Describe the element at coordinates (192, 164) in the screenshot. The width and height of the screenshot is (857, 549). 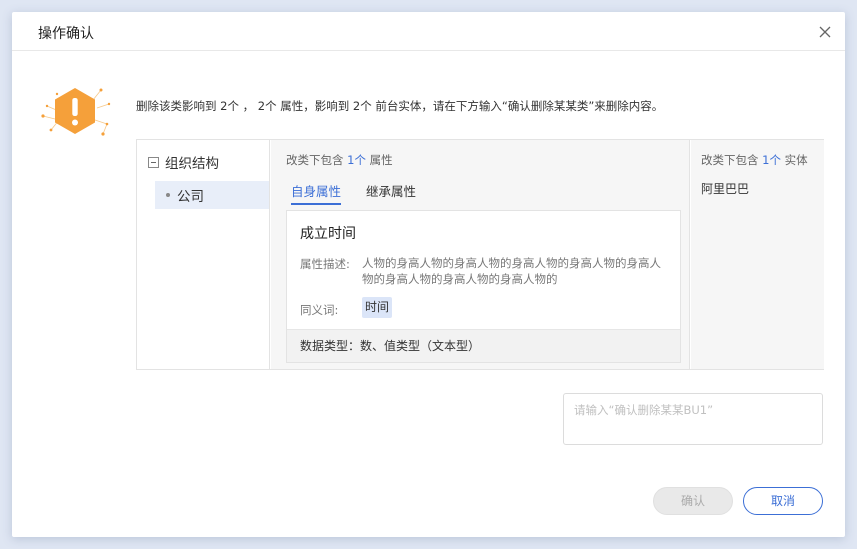
I see `tree-root-label: 组织结构` at that location.